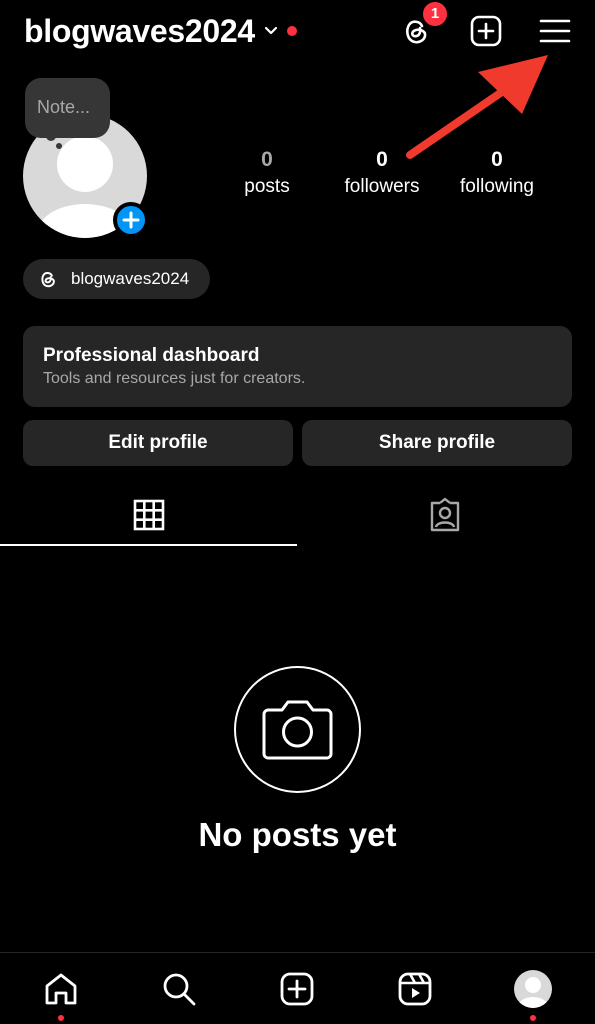 This screenshot has width=595, height=1024. What do you see at coordinates (297, 32) in the screenshot?
I see `top-bar: blogwaves2024 1` at bounding box center [297, 32].